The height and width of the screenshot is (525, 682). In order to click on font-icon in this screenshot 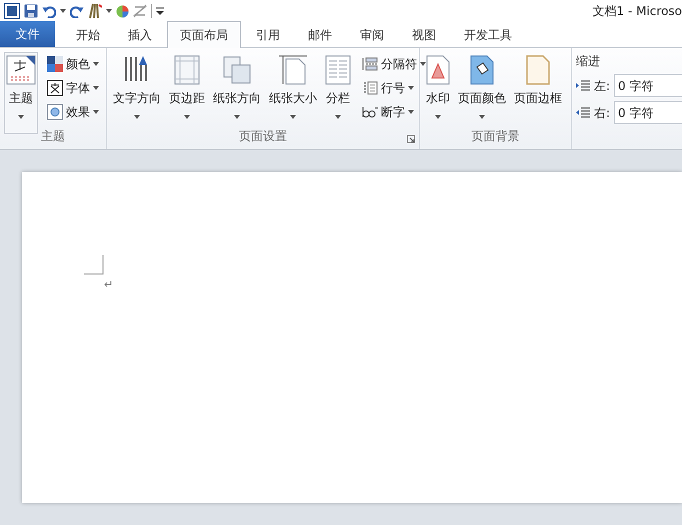, I will do `click(55, 88)`.